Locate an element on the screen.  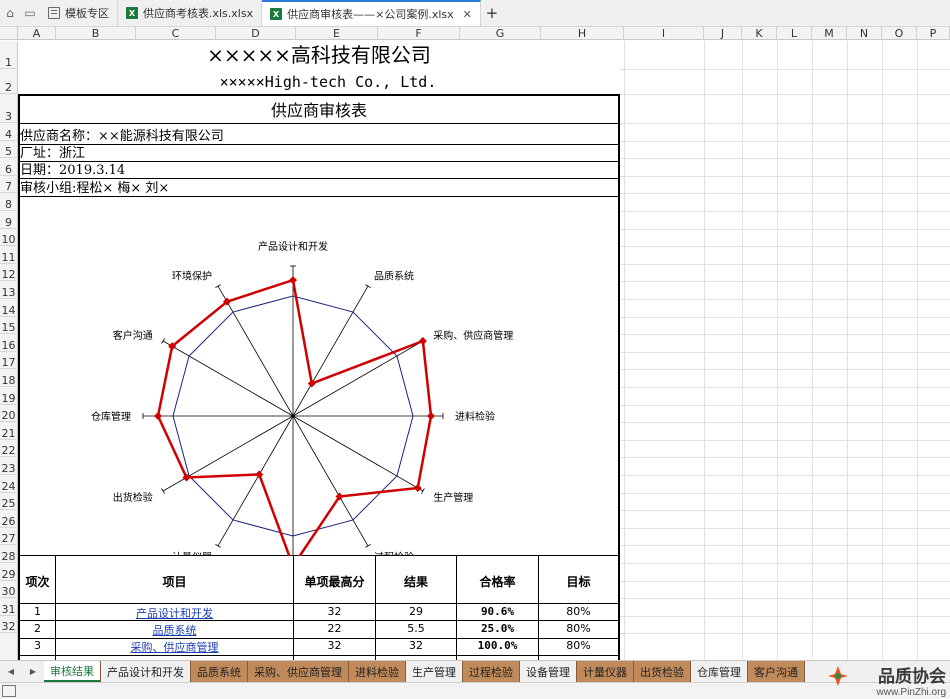
row-header-31: 31 is located at coordinates (9, 607).